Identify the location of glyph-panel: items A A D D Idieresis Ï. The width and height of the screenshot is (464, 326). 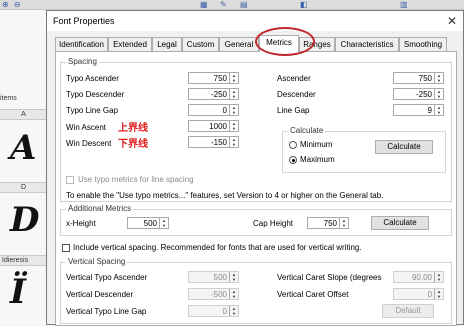
(23, 167).